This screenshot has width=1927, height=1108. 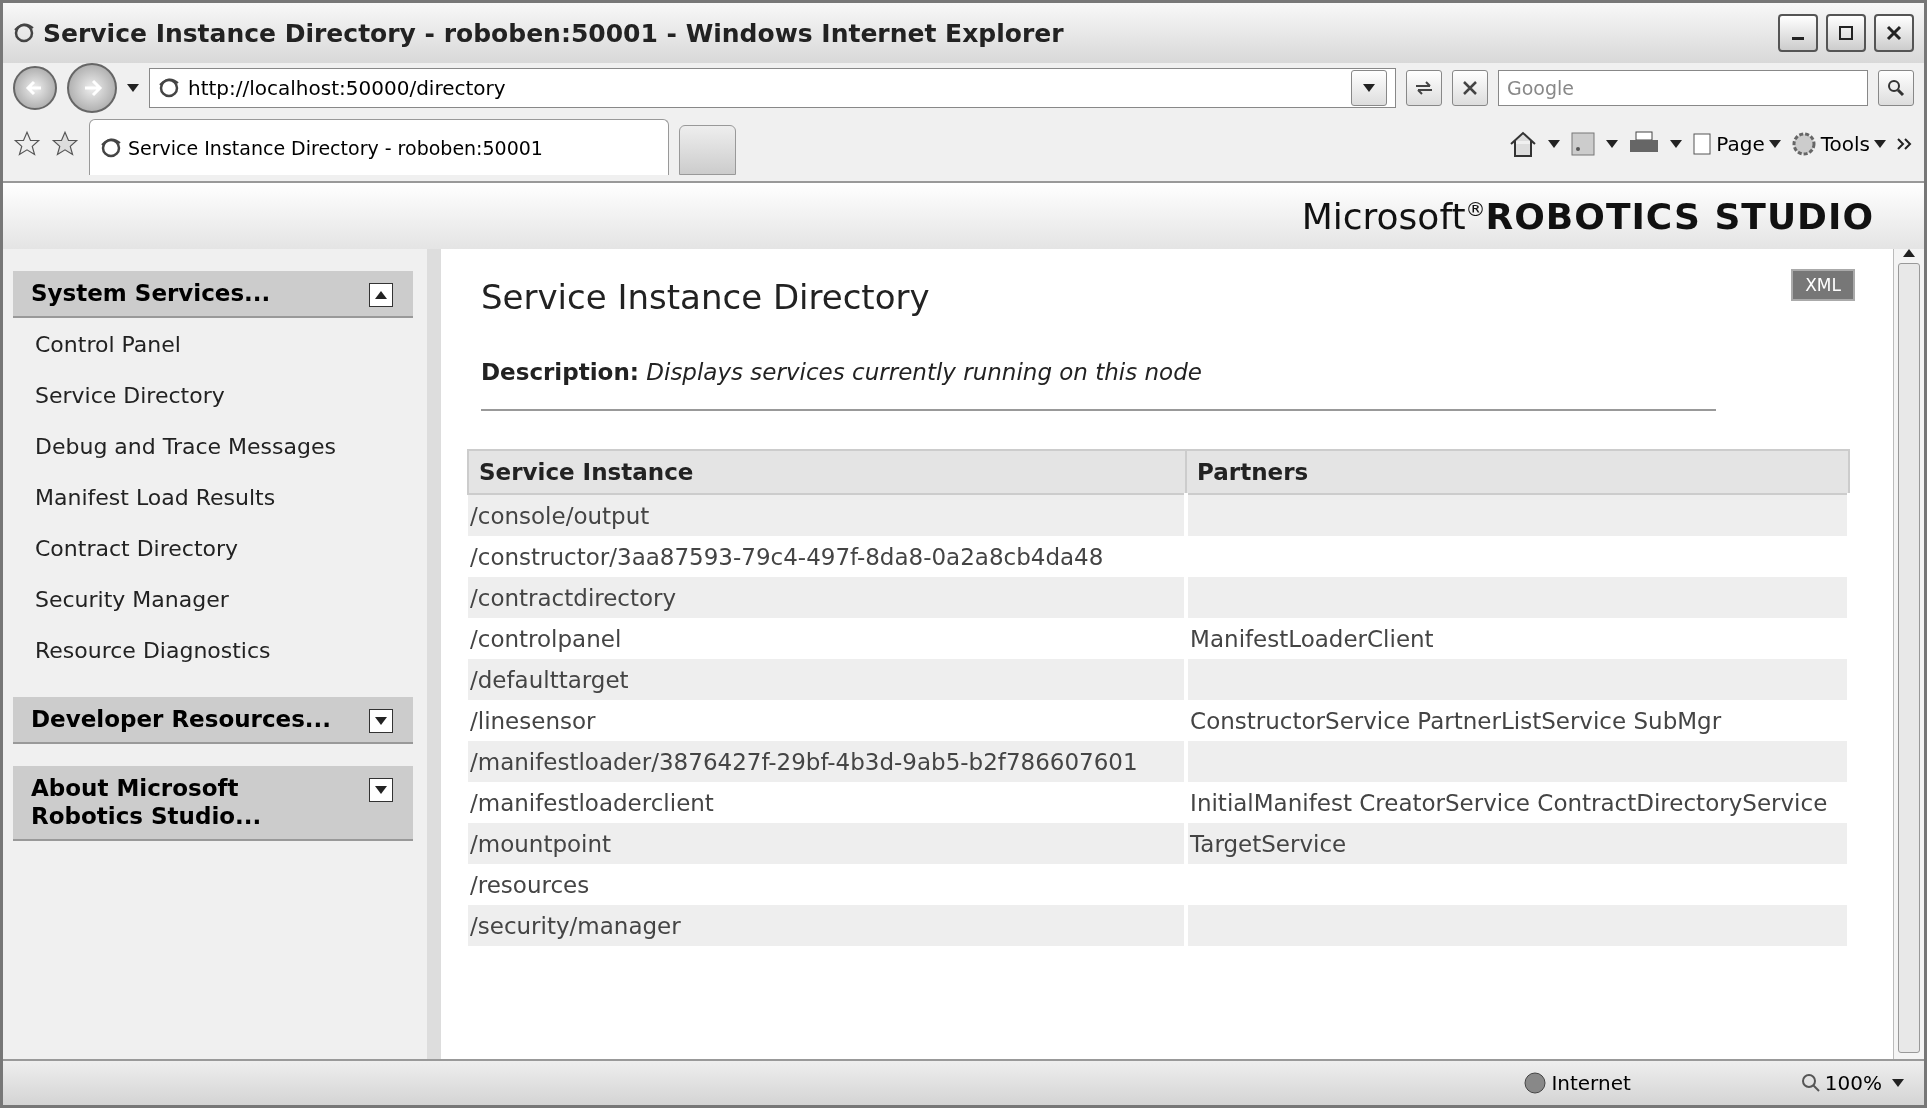 What do you see at coordinates (1905, 144) in the screenshot?
I see `chevron-icon` at bounding box center [1905, 144].